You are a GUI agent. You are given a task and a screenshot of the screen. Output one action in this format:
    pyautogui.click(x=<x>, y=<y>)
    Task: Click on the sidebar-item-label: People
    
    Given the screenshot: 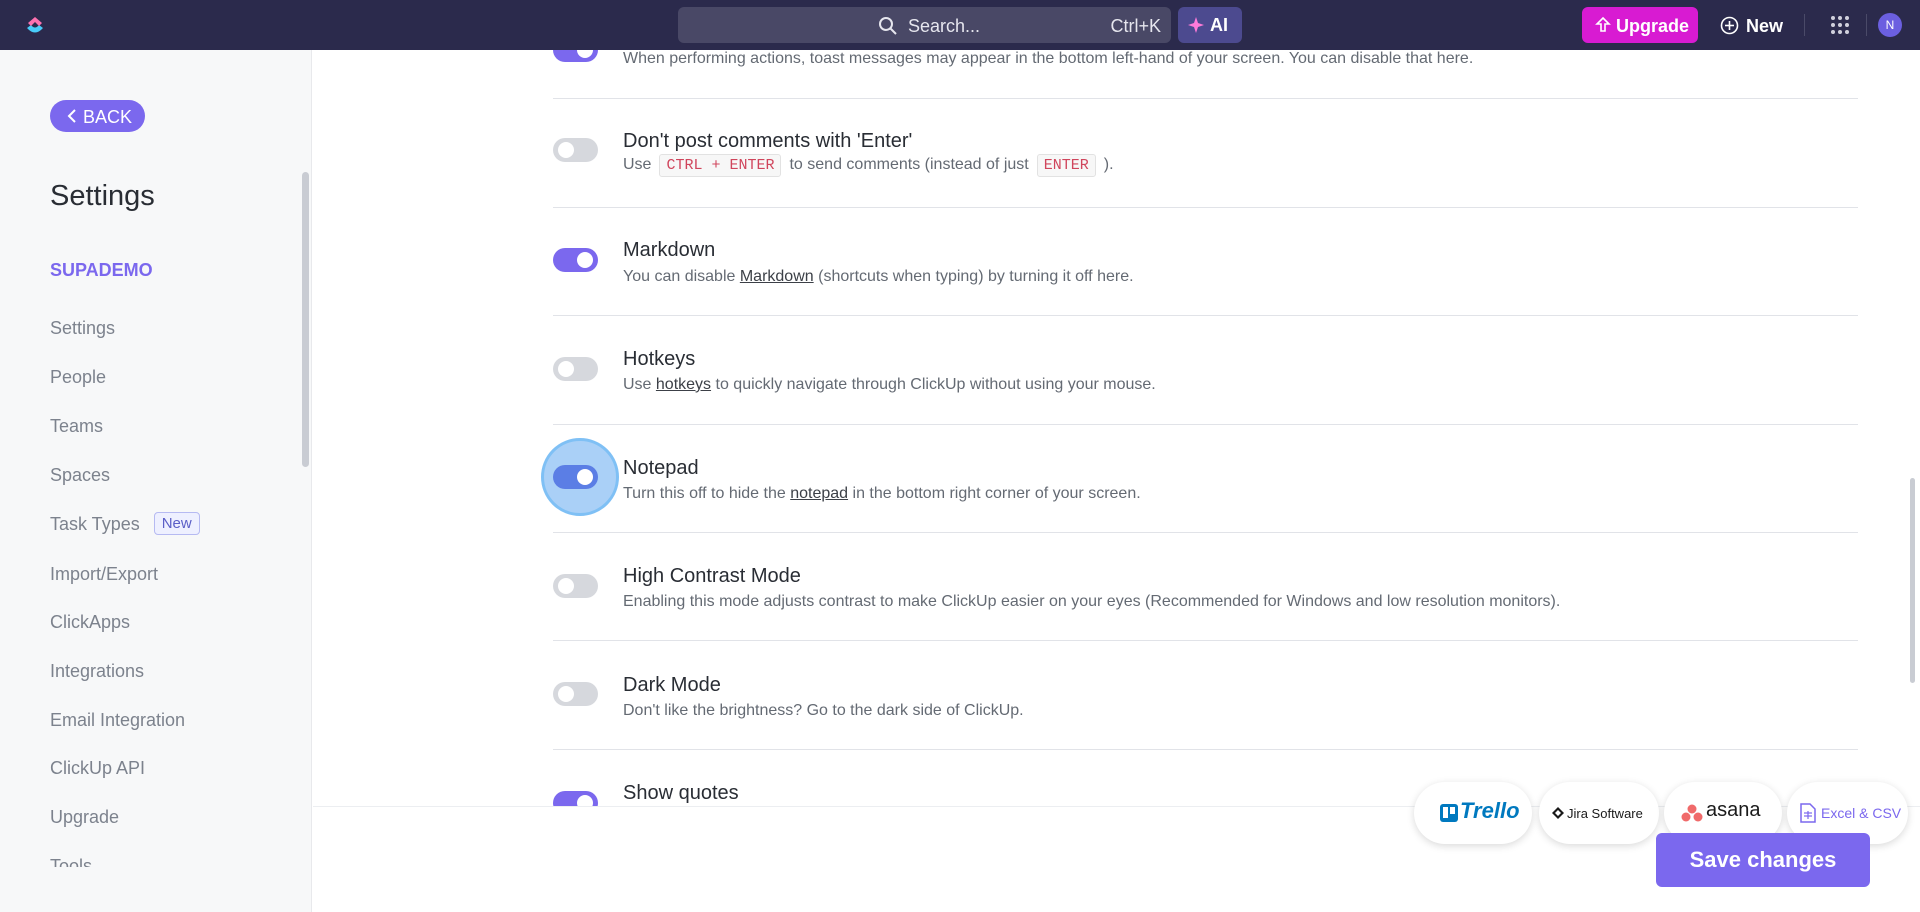 What is the action you would take?
    pyautogui.click(x=78, y=377)
    